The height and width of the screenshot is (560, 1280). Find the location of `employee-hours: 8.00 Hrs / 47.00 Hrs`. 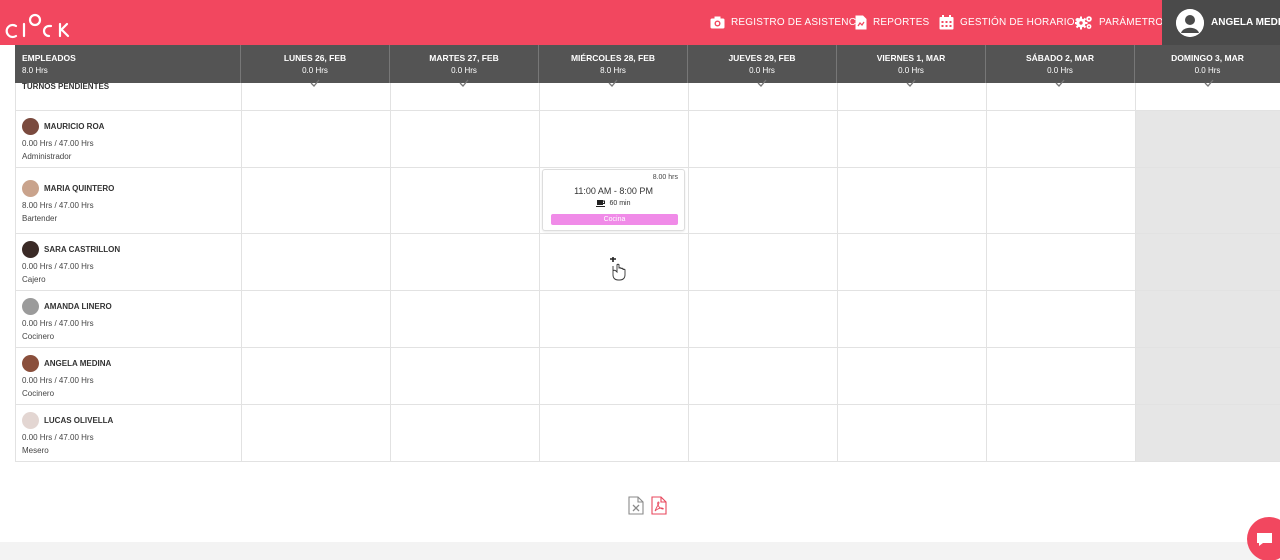

employee-hours: 8.00 Hrs / 47.00 Hrs is located at coordinates (58, 205).